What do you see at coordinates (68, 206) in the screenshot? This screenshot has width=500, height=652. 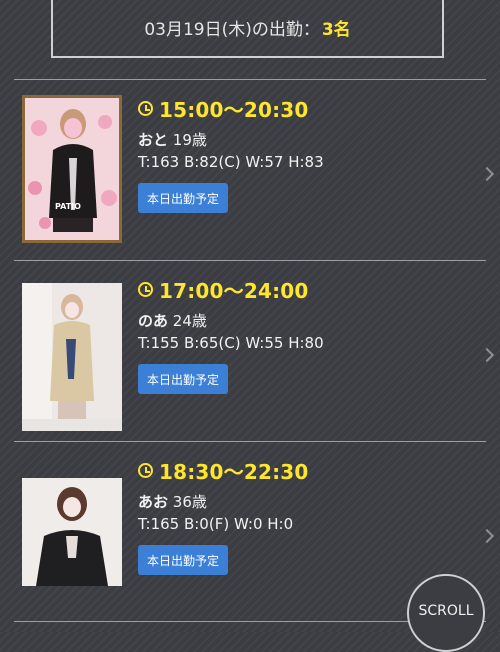 I see `photo-caption: PATIO` at bounding box center [68, 206].